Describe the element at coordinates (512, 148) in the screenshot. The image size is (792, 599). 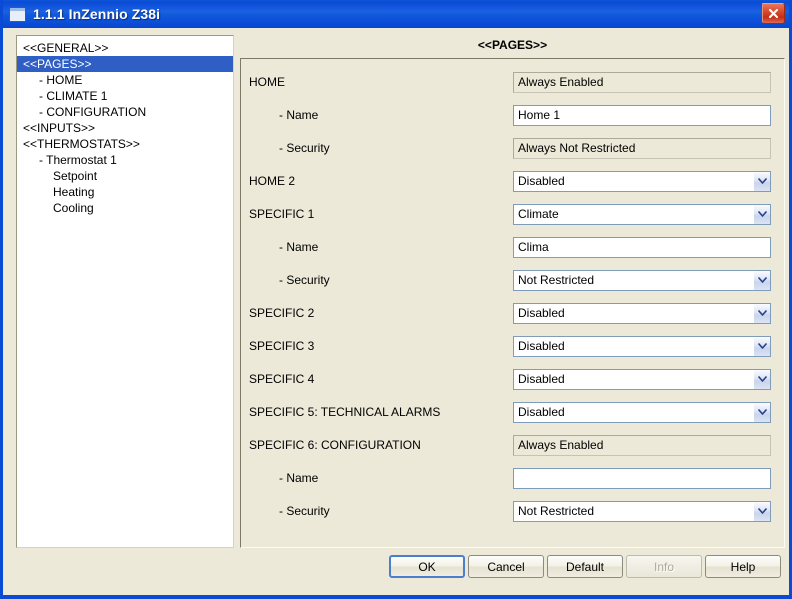
I see `parameter-row: - Security Always Not Restricted` at that location.